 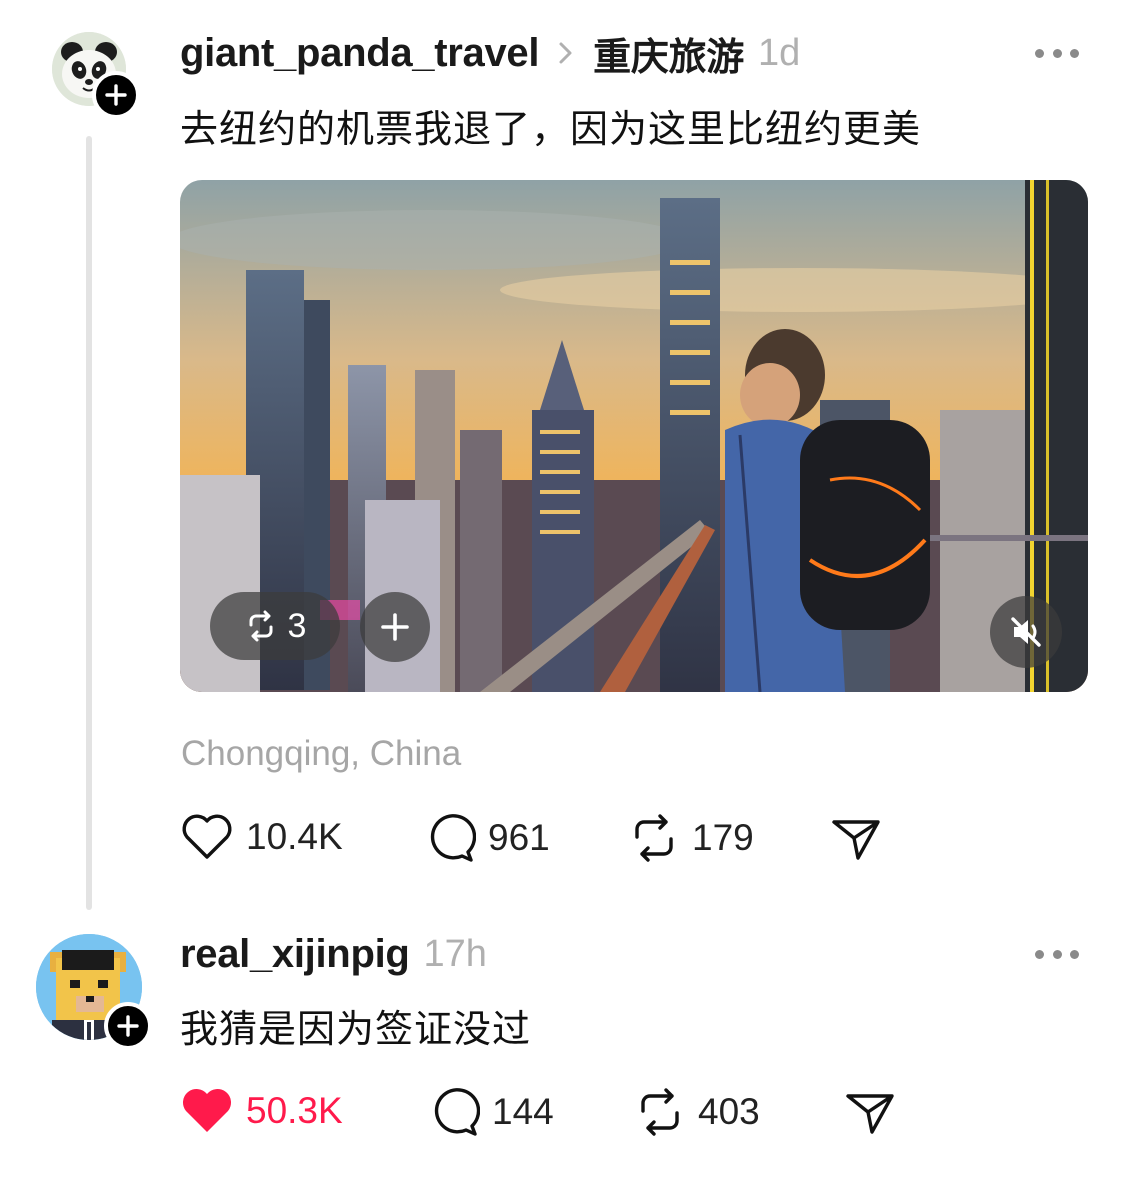 What do you see at coordinates (294, 1110) in the screenshot?
I see `reply-like-count: 50.3K` at bounding box center [294, 1110].